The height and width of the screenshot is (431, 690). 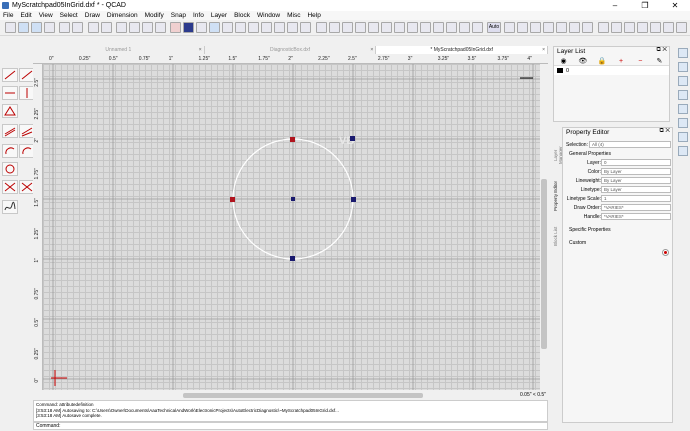 What do you see at coordinates (494, 27) in the screenshot?
I see `snap-auto-button: Auto` at bounding box center [494, 27].